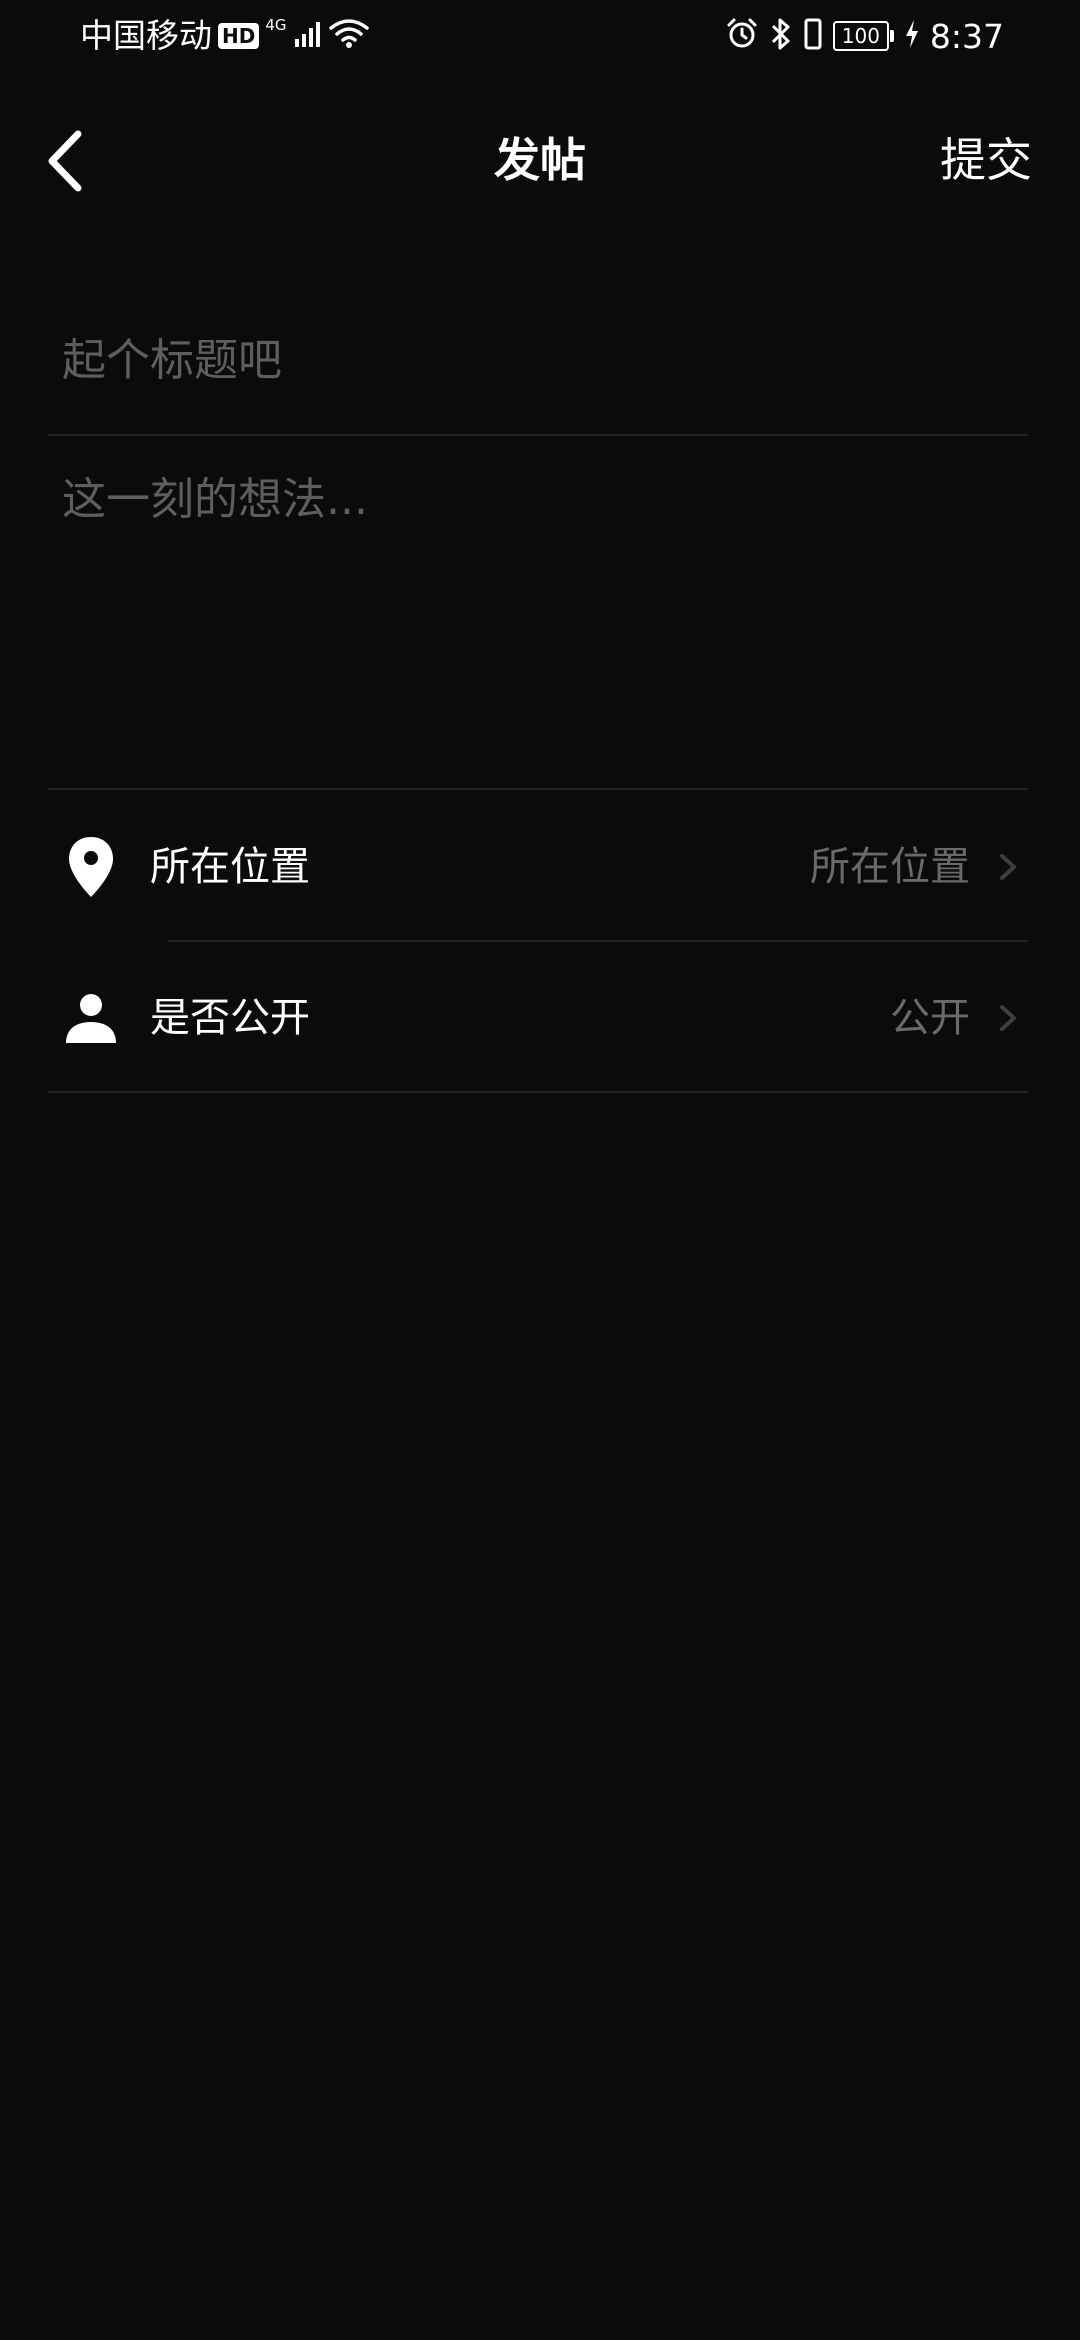 The height and width of the screenshot is (2340, 1080). What do you see at coordinates (239, 36) in the screenshot?
I see `hd-badge: HD` at bounding box center [239, 36].